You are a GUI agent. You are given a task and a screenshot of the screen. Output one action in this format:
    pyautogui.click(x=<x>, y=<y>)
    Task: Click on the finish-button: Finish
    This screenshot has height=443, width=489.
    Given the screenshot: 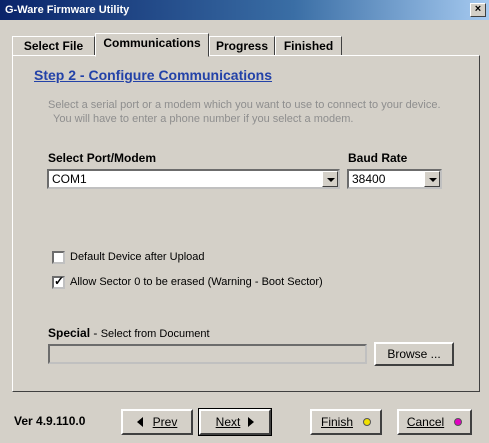 What is the action you would take?
    pyautogui.click(x=346, y=422)
    